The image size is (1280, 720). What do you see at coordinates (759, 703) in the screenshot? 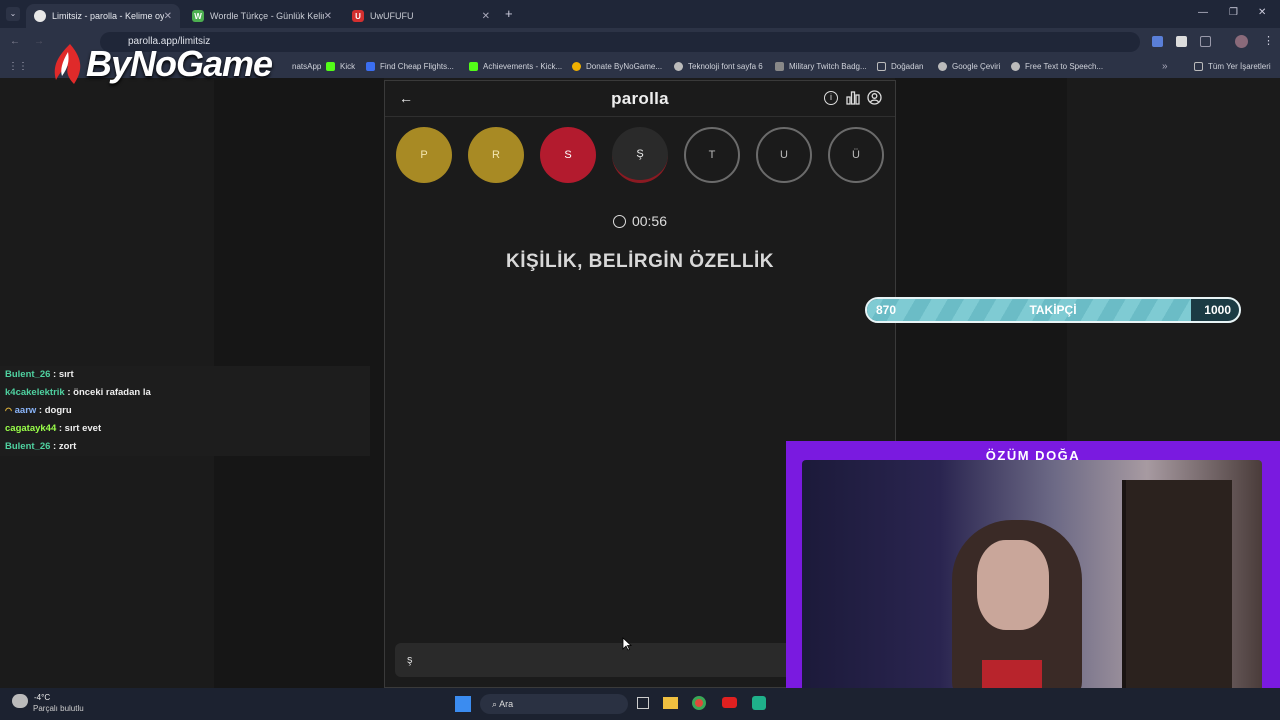
I see `app-icon` at bounding box center [759, 703].